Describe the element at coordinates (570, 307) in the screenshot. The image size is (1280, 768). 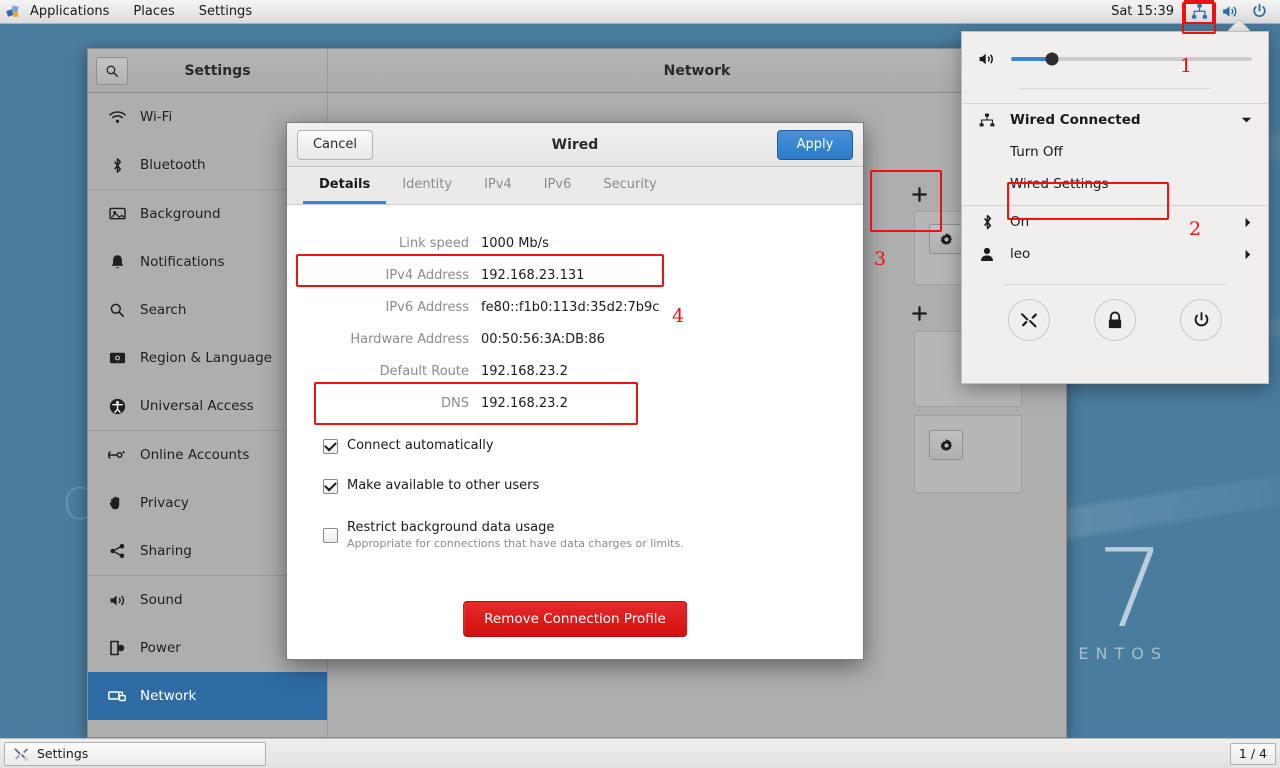
I see `detail-value: fe80::f1b0:113d:35d2:7b9c` at that location.